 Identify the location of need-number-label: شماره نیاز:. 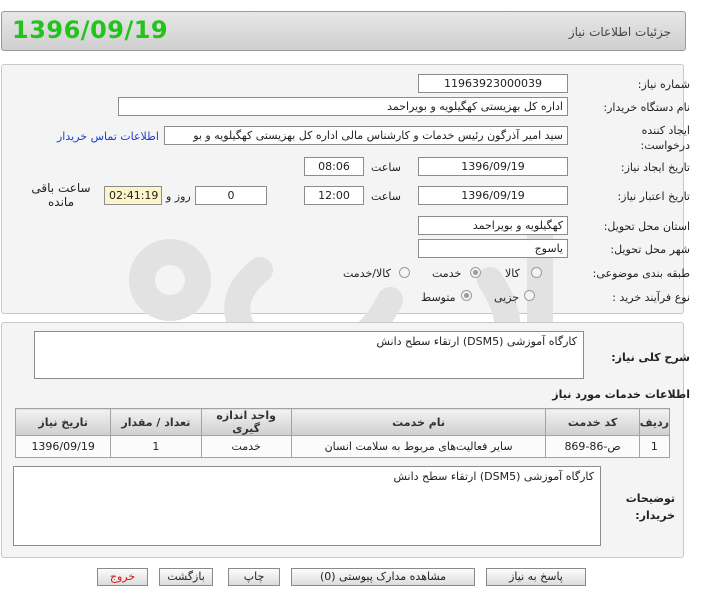
(663, 84).